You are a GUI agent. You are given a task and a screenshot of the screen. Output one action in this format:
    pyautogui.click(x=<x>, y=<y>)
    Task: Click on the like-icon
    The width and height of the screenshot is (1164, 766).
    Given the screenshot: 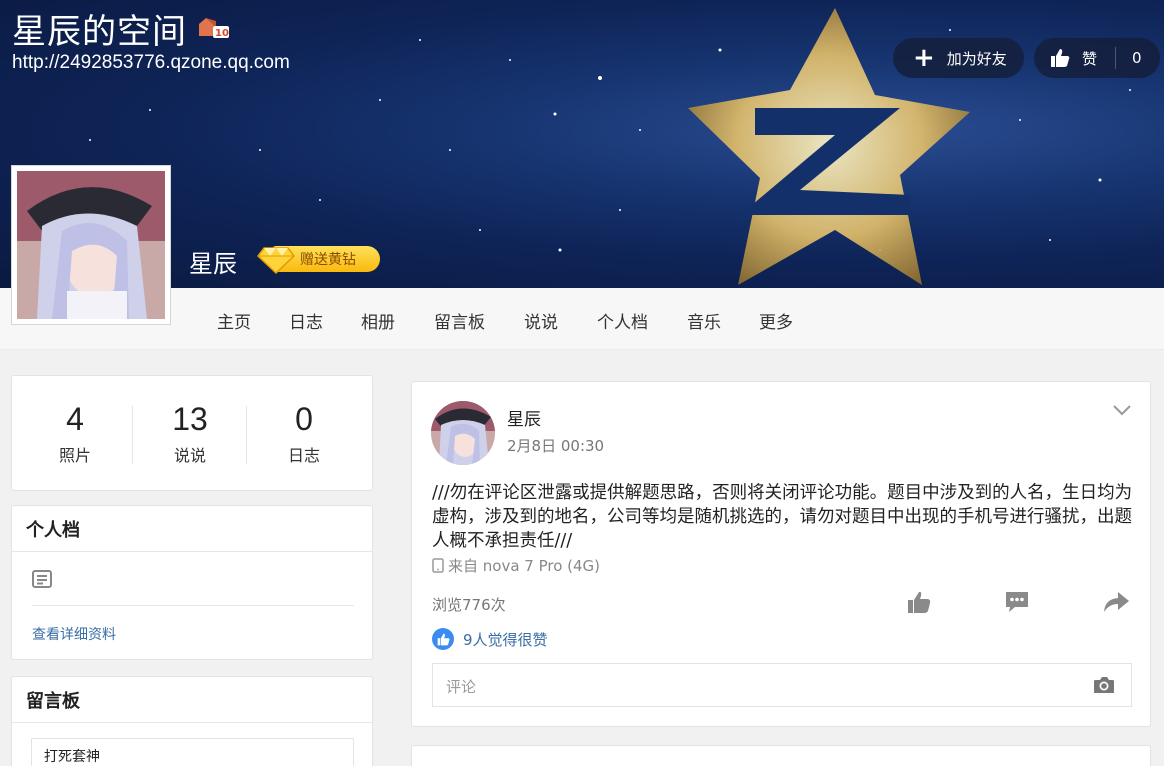 What is the action you would take?
    pyautogui.click(x=919, y=602)
    